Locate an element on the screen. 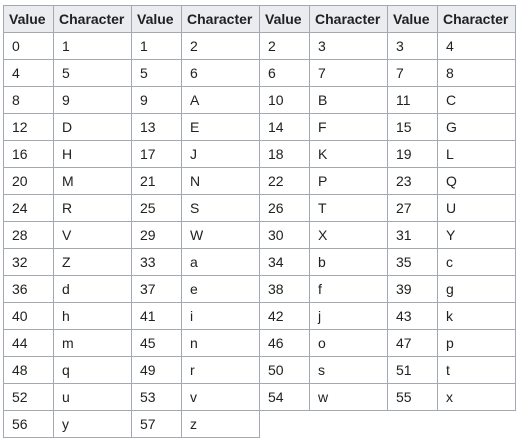 The width and height of the screenshot is (525, 445). character-cell: h is located at coordinates (92, 316).